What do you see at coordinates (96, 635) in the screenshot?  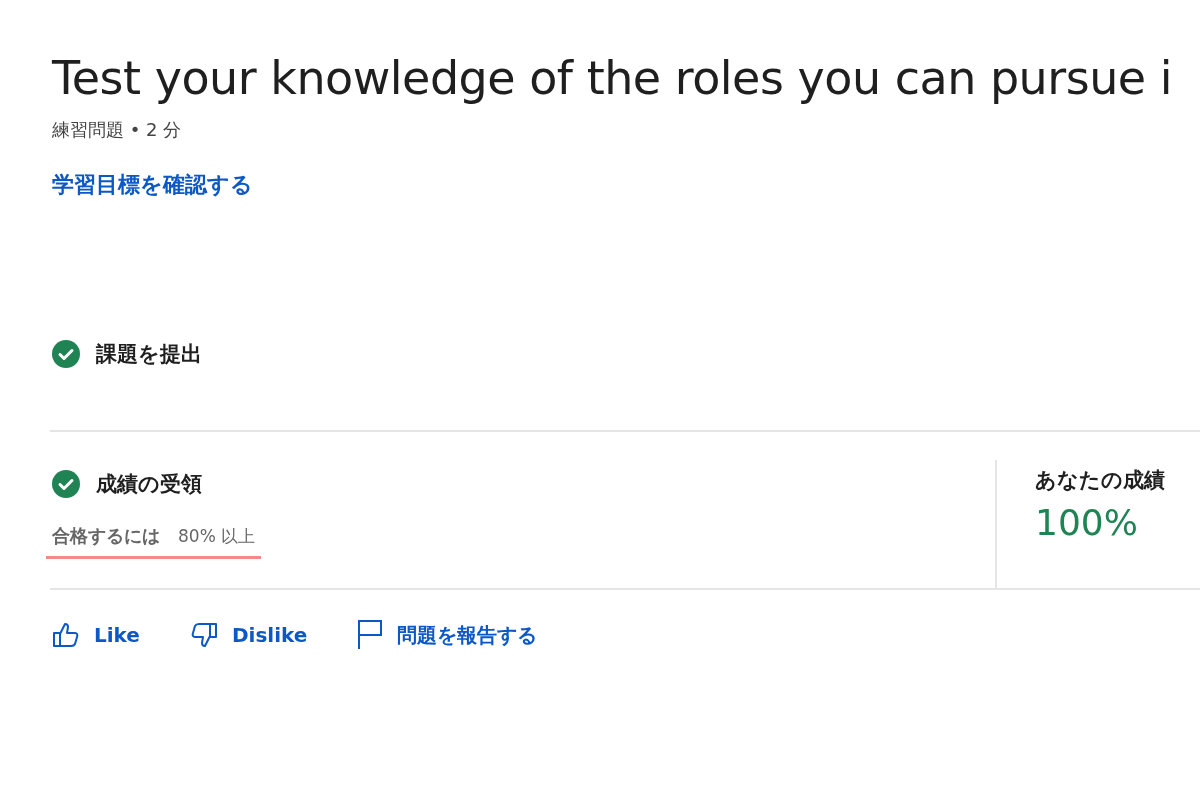 I see `like-button: Like` at bounding box center [96, 635].